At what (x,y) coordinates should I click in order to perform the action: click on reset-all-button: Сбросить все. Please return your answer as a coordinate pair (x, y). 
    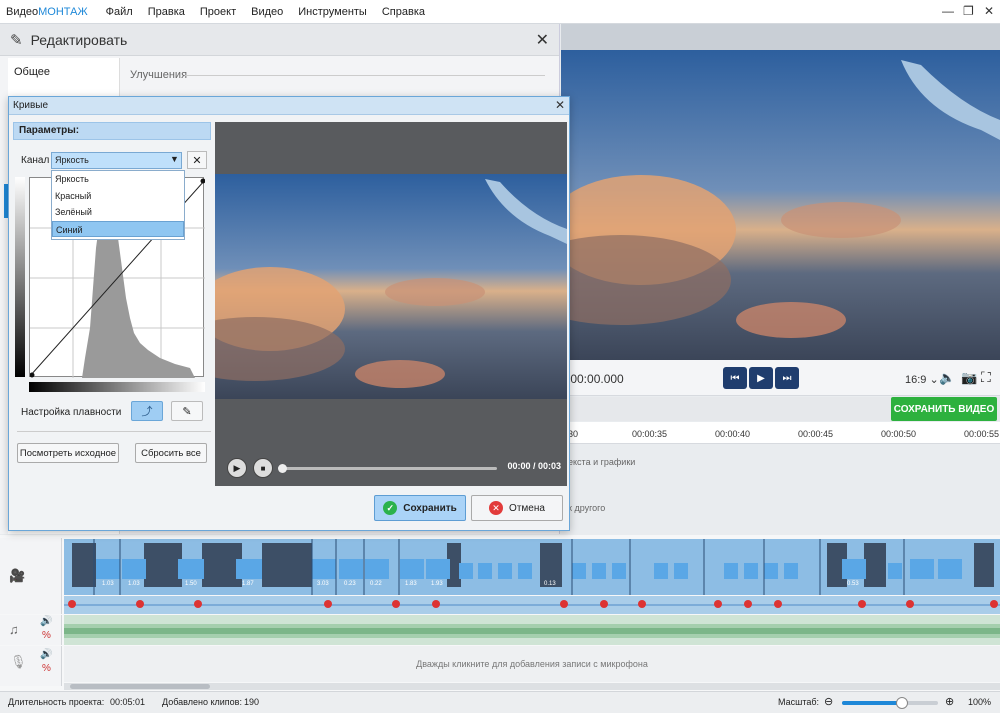
    Looking at the image, I should click on (171, 453).